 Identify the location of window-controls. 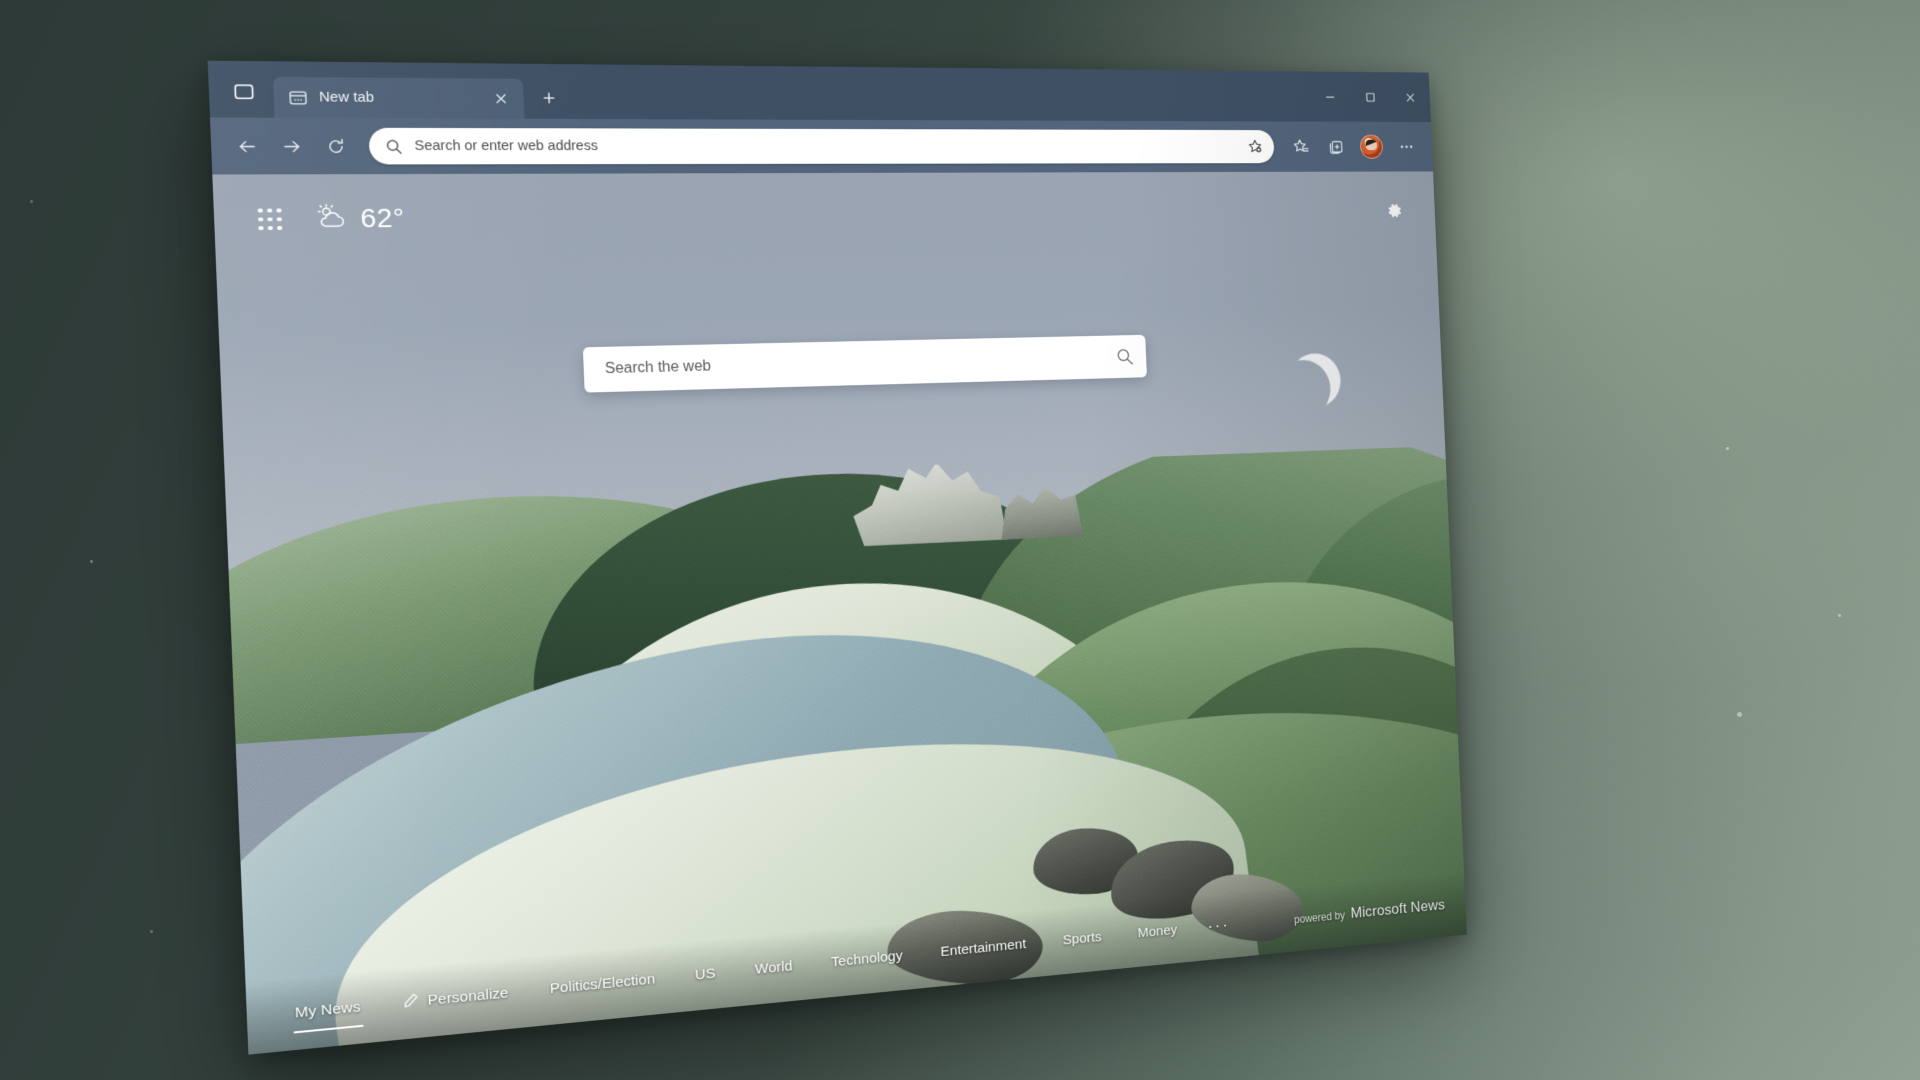
(1369, 96).